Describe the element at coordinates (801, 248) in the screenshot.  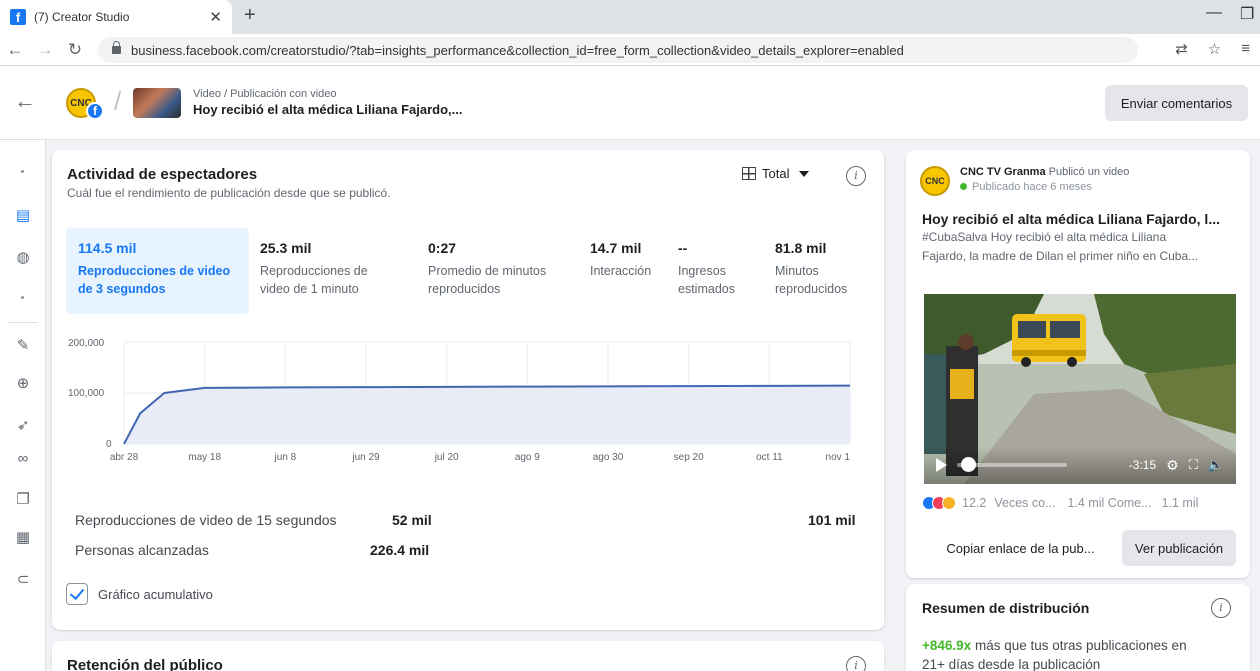
I see `metric-value: 81.8 mil` at that location.